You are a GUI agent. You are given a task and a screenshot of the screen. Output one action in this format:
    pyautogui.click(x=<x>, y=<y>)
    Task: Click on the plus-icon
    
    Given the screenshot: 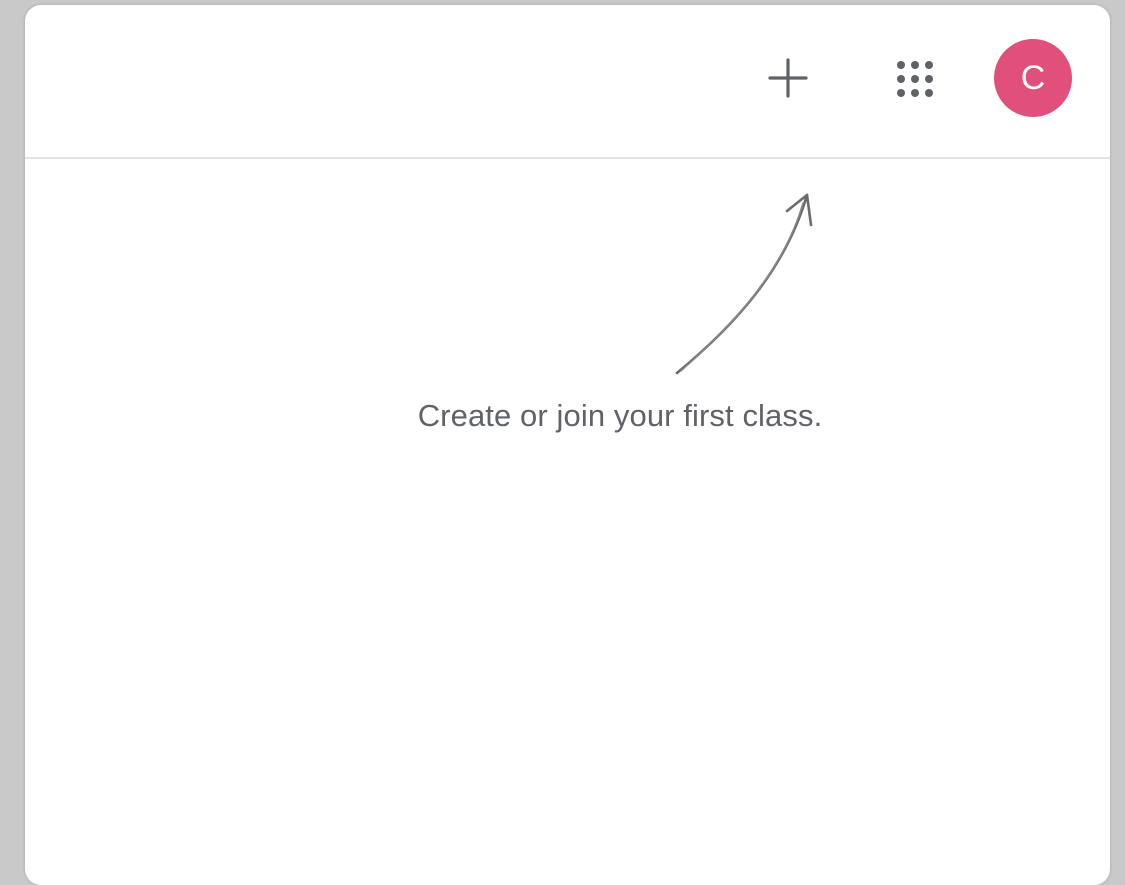 What is the action you would take?
    pyautogui.click(x=788, y=78)
    